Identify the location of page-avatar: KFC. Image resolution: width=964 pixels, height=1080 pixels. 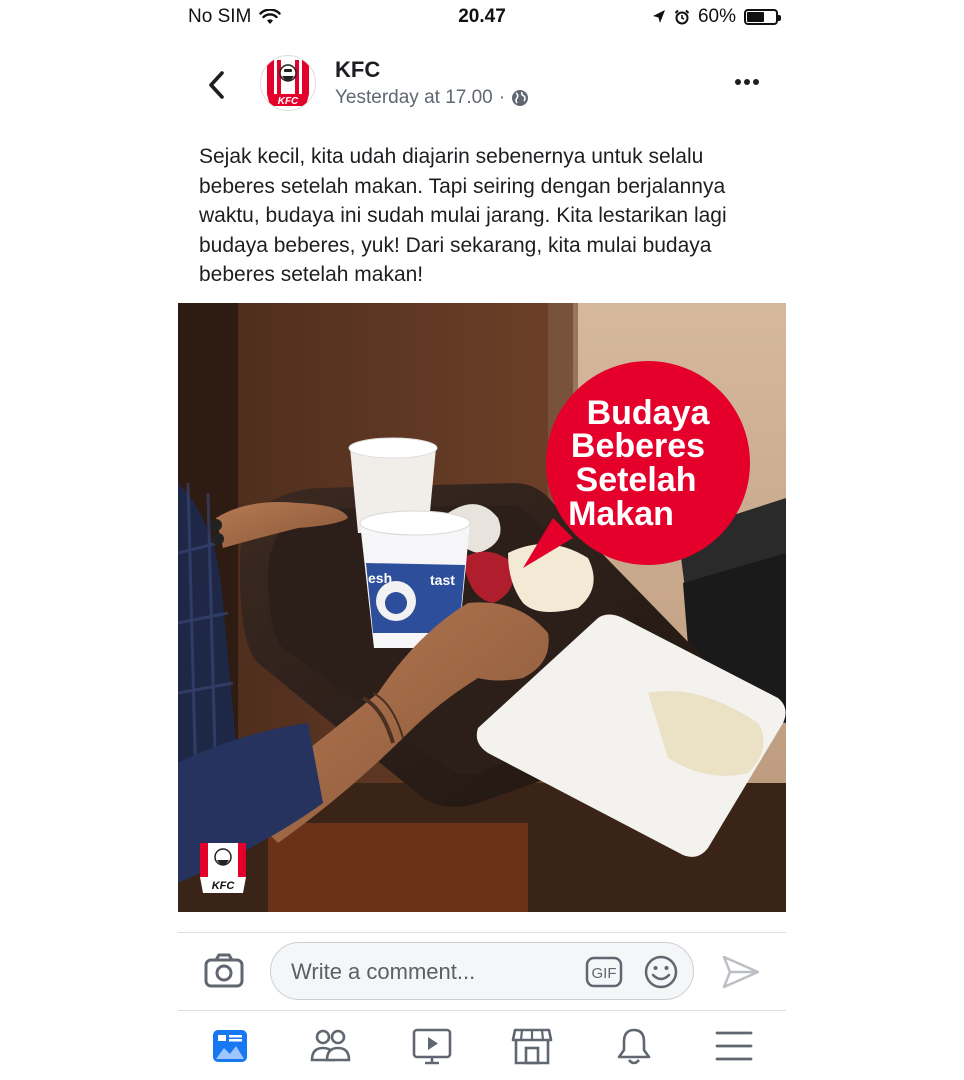
(288, 83).